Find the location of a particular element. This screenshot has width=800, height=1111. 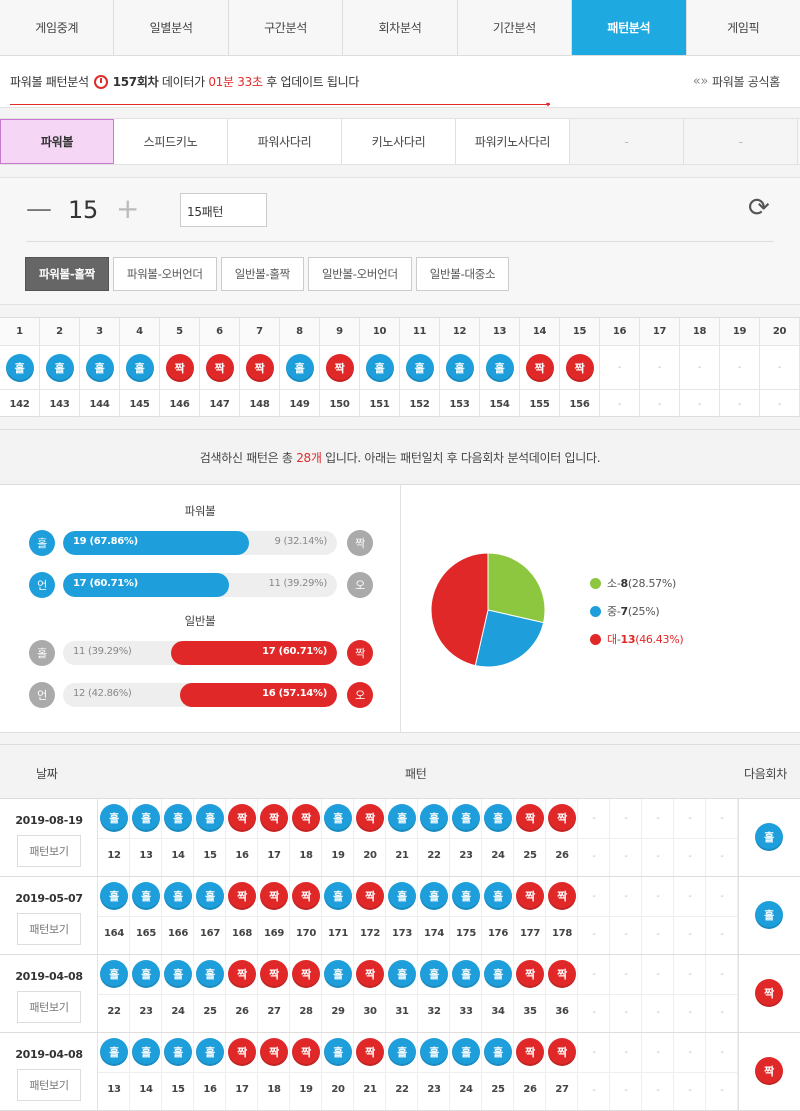

round-number: 173 is located at coordinates (402, 933).